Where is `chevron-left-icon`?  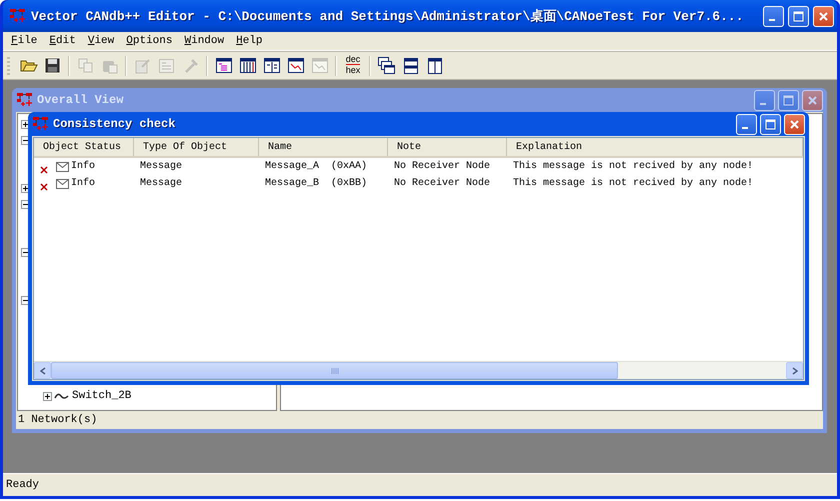 chevron-left-icon is located at coordinates (43, 370).